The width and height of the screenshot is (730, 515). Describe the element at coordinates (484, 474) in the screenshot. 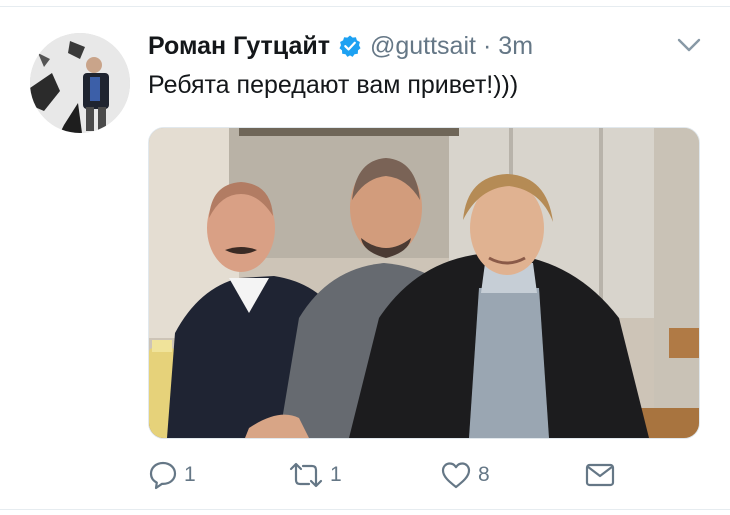

I see `like-count: 8` at that location.